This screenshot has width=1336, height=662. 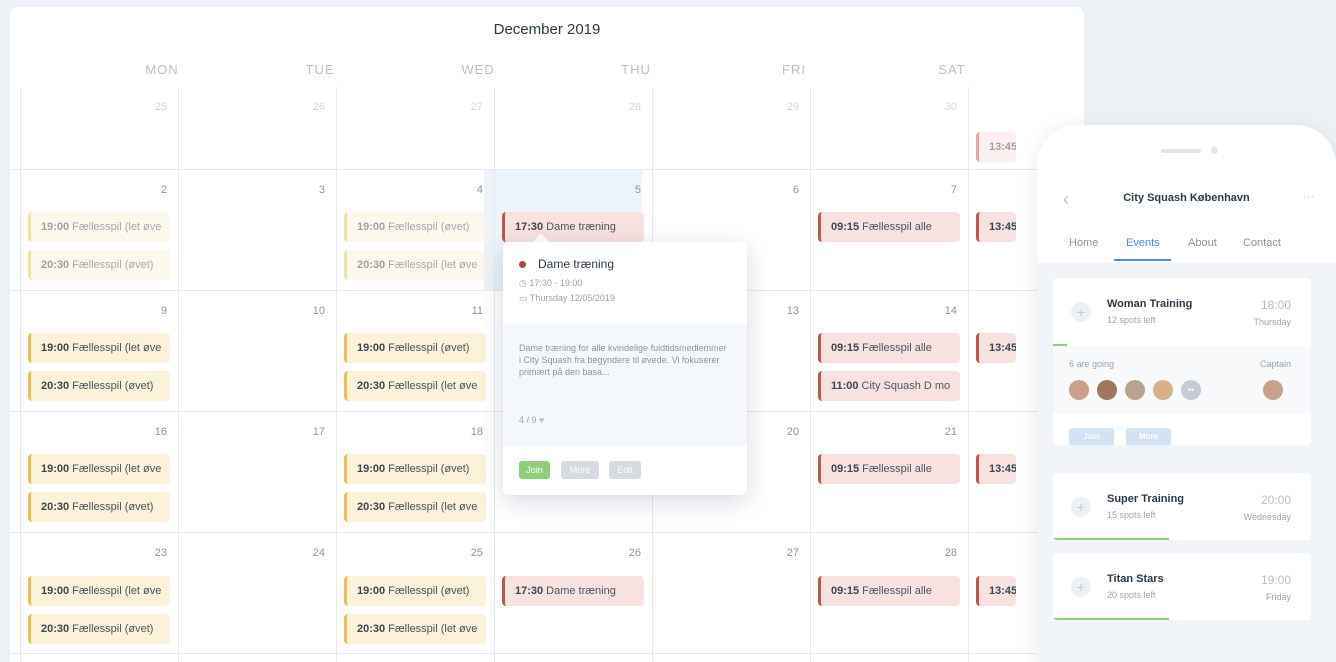 What do you see at coordinates (463, 432) in the screenshot?
I see `day-number: 18` at bounding box center [463, 432].